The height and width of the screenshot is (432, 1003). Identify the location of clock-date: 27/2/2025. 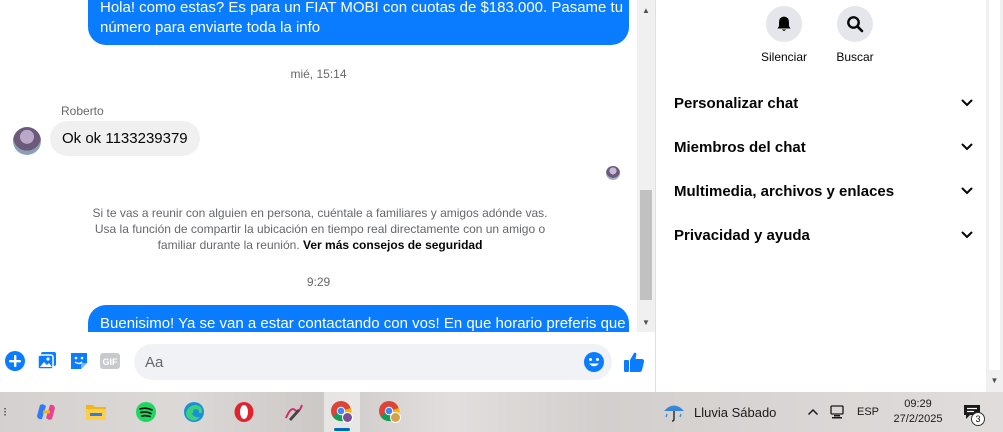
(918, 419).